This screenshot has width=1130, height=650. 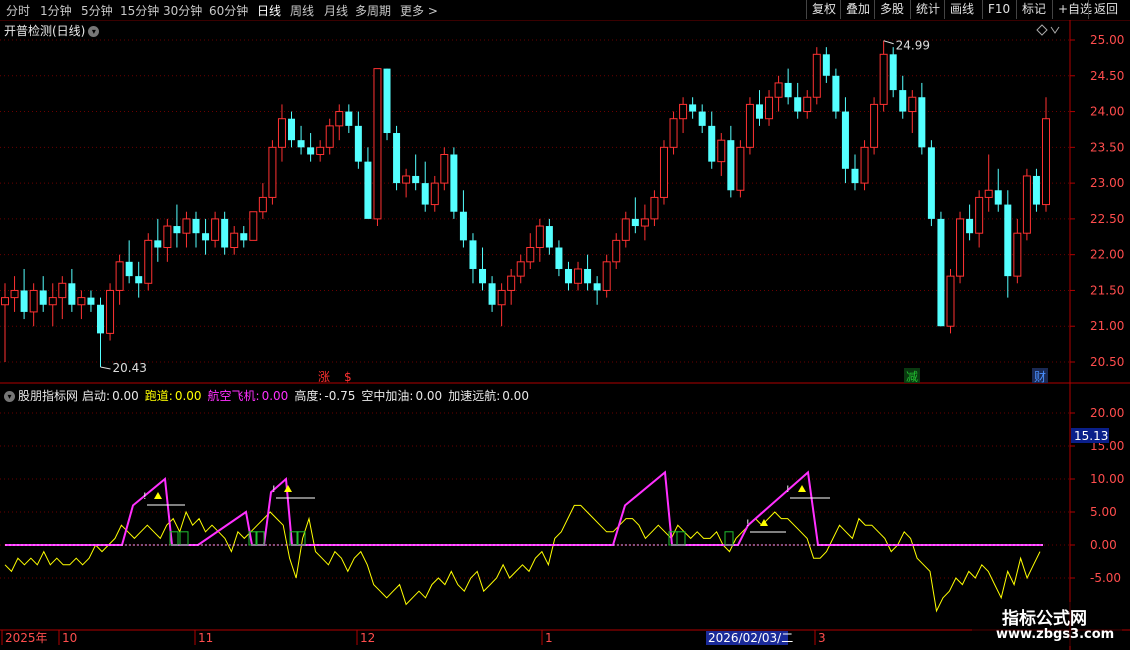 What do you see at coordinates (367, 638) in the screenshot?
I see `time-axis-label-3: 12` at bounding box center [367, 638].